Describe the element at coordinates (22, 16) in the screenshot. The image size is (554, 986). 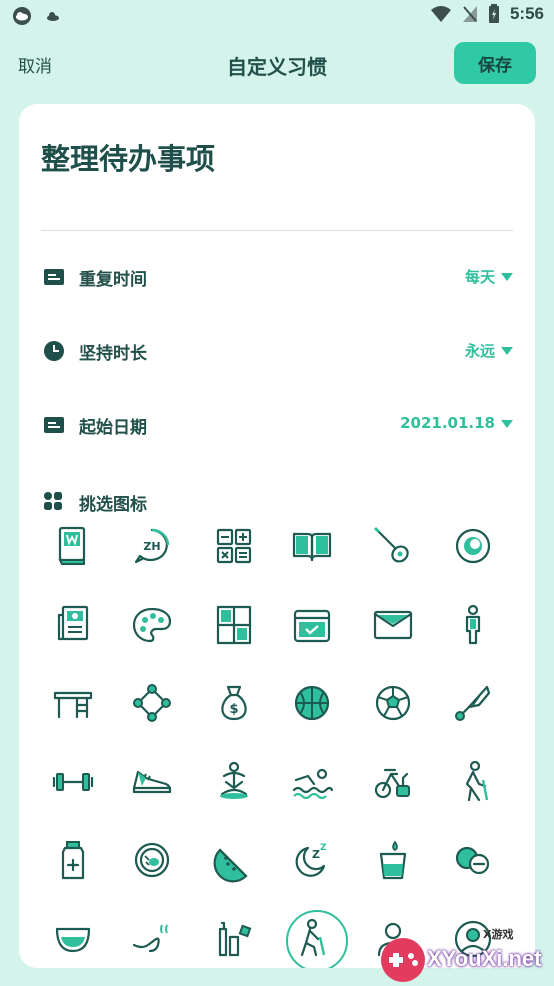
I see `cloud-app-icon` at that location.